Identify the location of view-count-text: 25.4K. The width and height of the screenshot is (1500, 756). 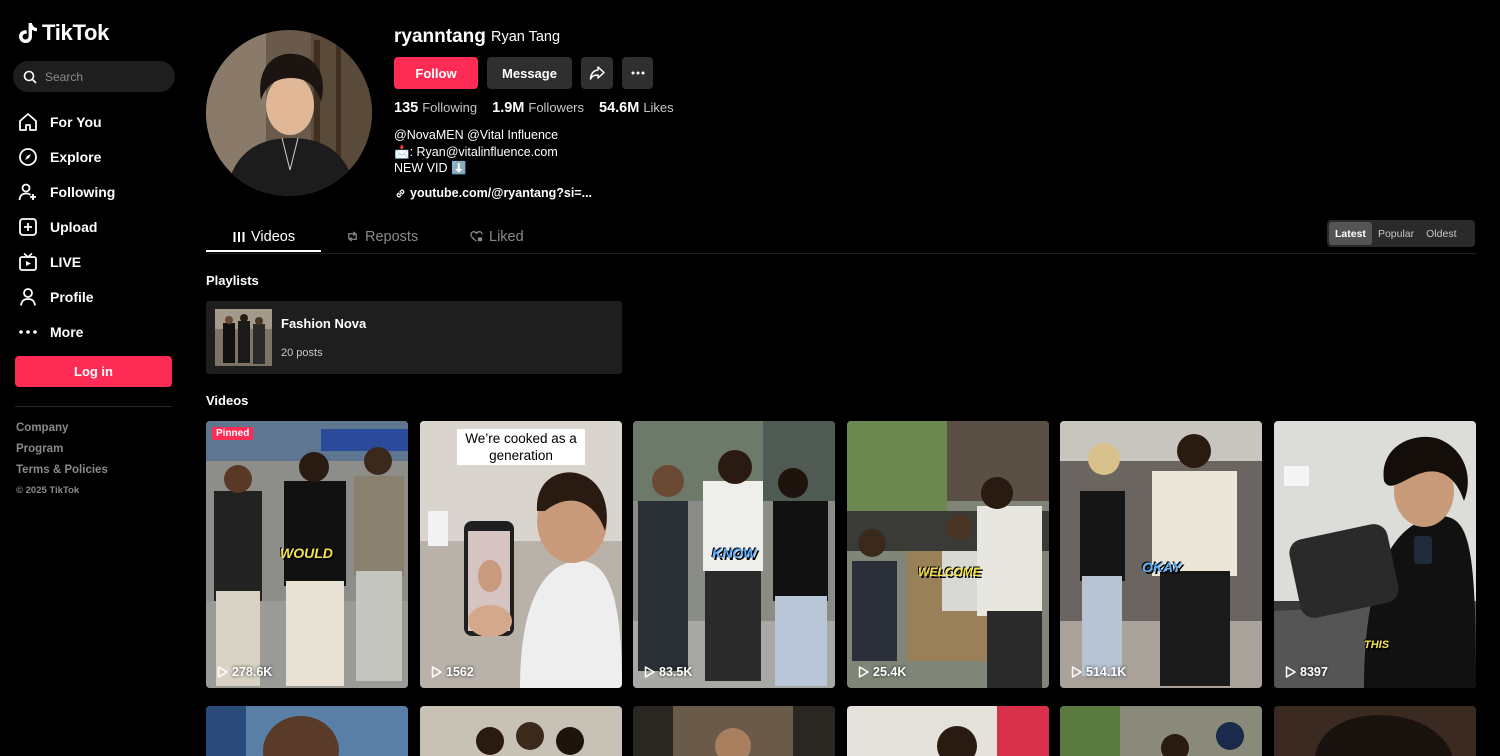
(890, 672).